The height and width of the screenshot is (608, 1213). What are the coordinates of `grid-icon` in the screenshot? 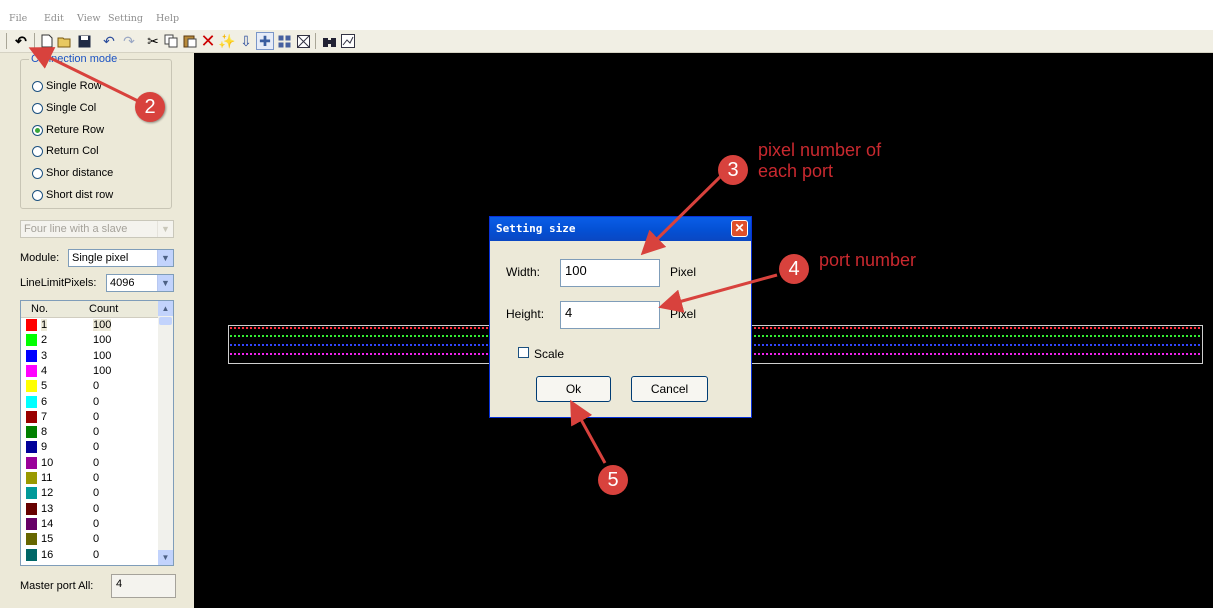 It's located at (284, 41).